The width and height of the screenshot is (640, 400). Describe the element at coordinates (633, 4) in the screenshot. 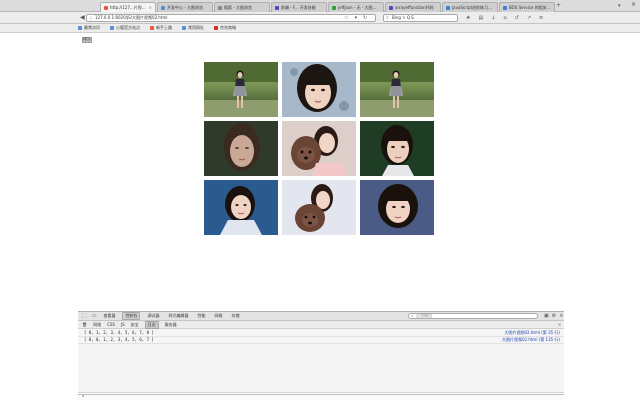

I see `window-close-icon: ×` at that location.